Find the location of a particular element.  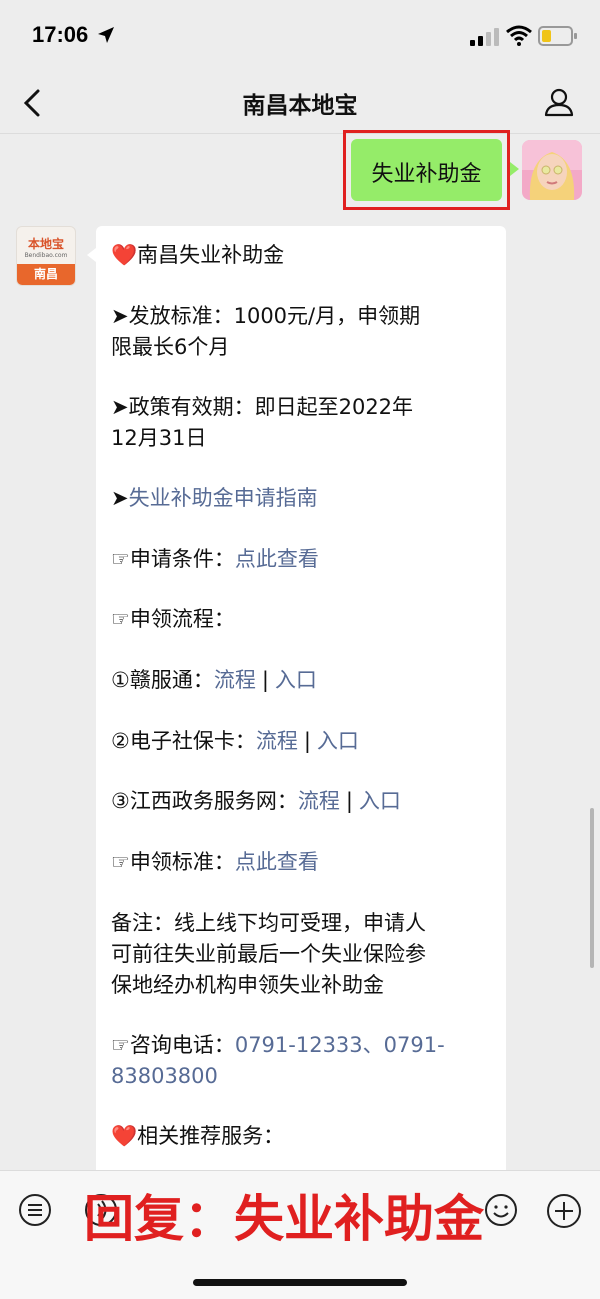

phone-line-1: ☞咨询电话：0791-12333、0791- is located at coordinates (306, 1045).